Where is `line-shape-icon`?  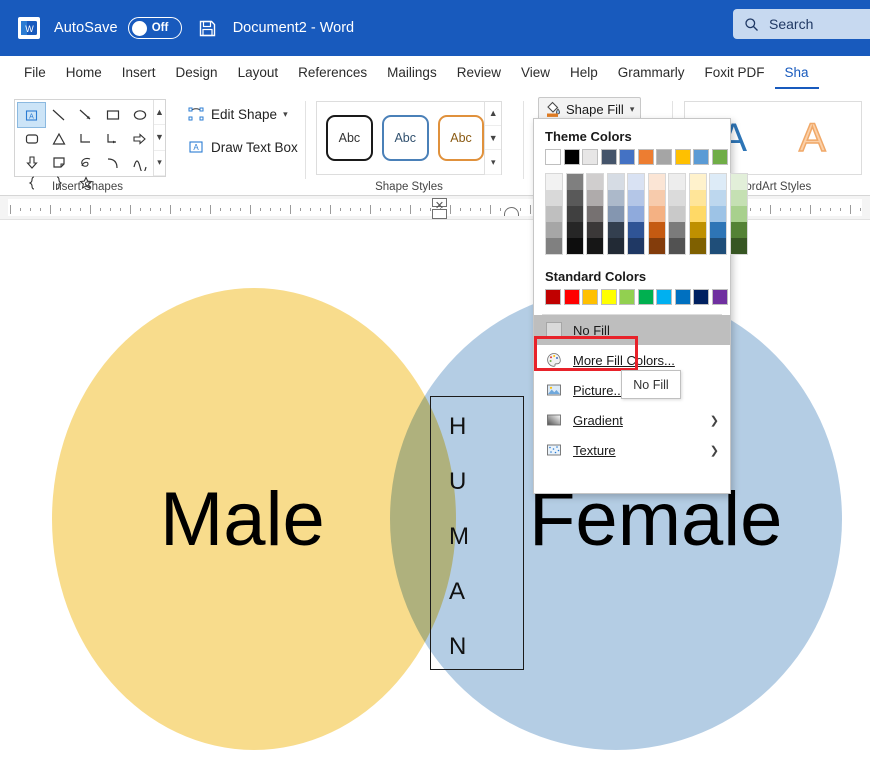 line-shape-icon is located at coordinates (58, 115).